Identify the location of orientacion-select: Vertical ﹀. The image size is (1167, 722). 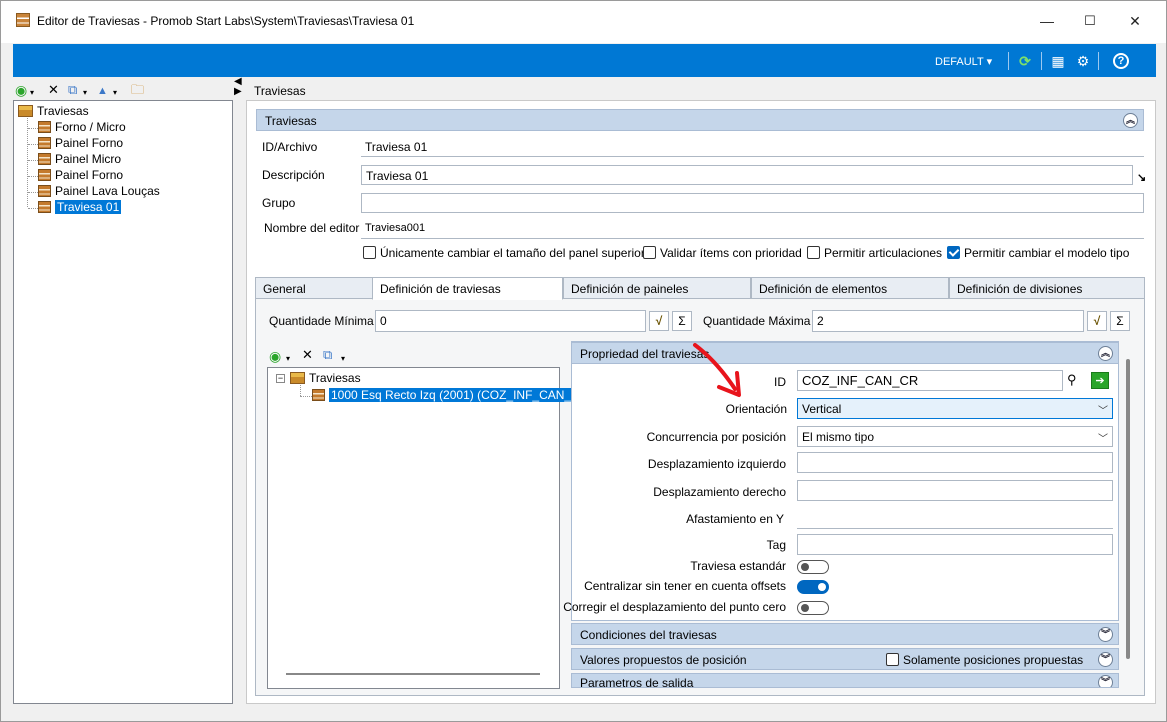
(955, 408).